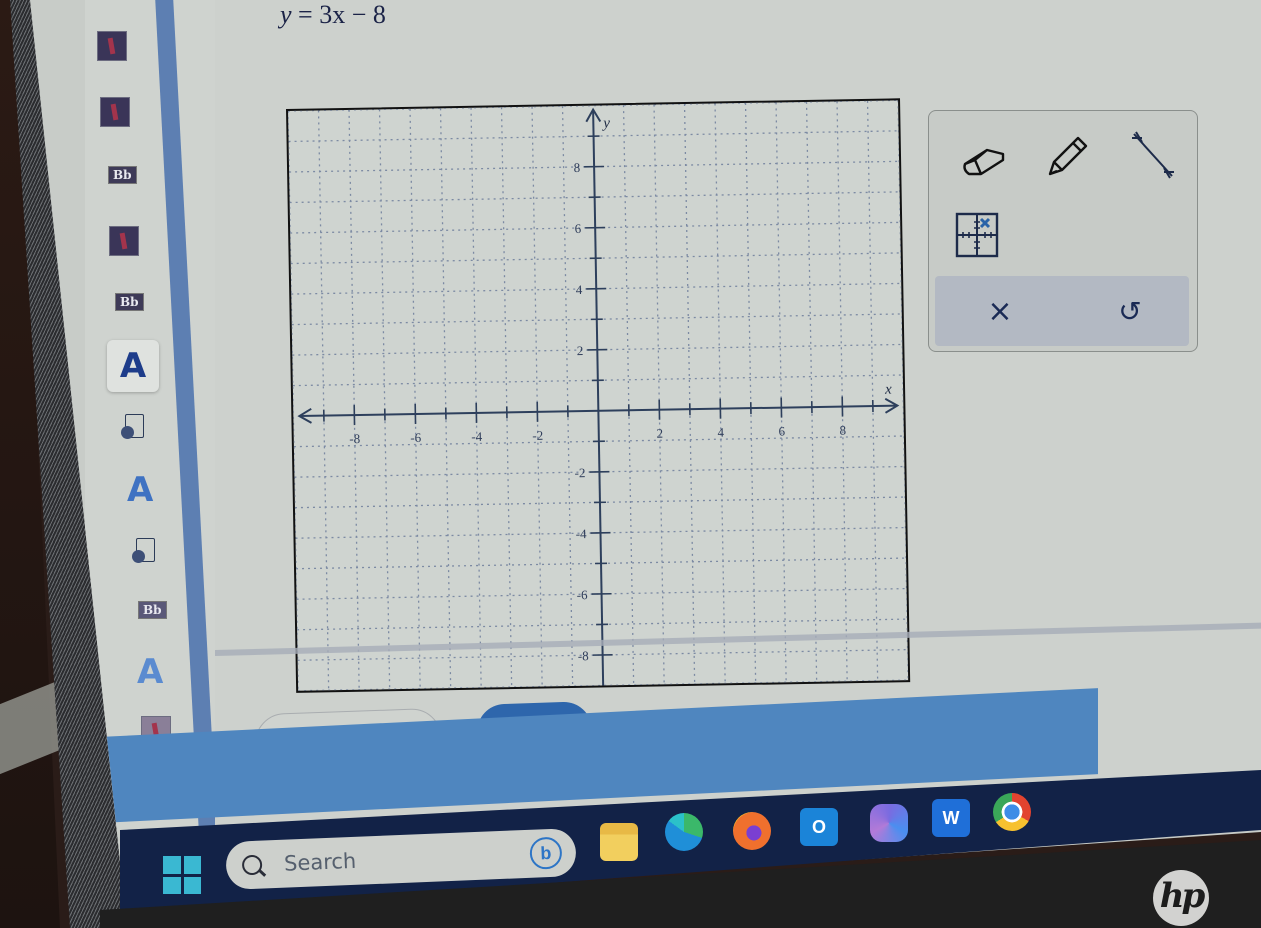 This screenshot has width=1261, height=928. What do you see at coordinates (888, 390) in the screenshot?
I see `x-axis-label: x` at bounding box center [888, 390].